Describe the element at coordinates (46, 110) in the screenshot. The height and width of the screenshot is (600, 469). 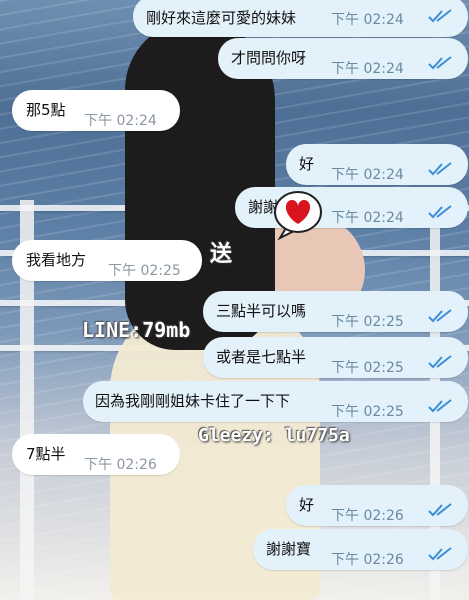
I see `message-text: 那5點` at that location.